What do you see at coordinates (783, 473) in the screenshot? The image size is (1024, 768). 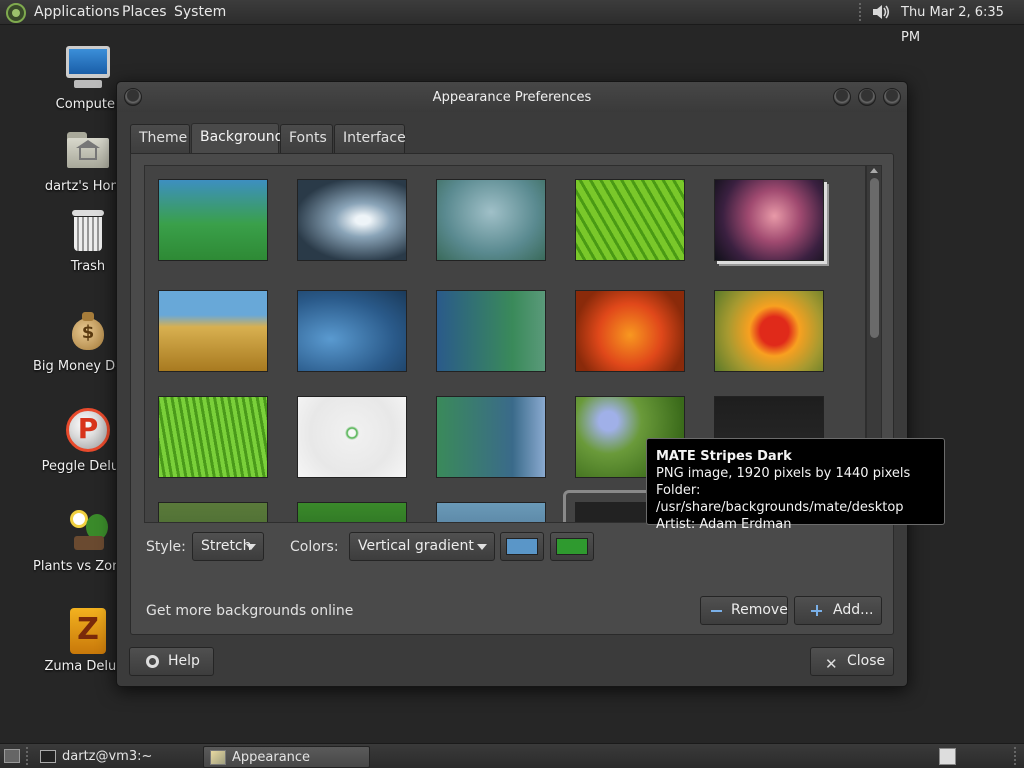 I see `tooltip-image-info: PNG image, 1920 pixels by 1440 pixels` at bounding box center [783, 473].